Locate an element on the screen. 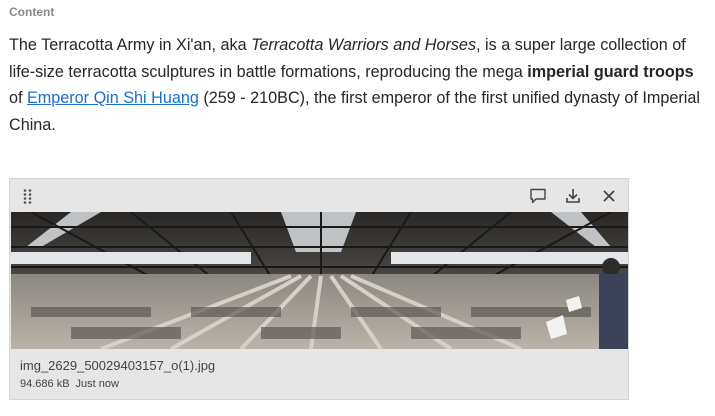 This screenshot has width=715, height=416. attachment-timestamp: Just now is located at coordinates (97, 384).